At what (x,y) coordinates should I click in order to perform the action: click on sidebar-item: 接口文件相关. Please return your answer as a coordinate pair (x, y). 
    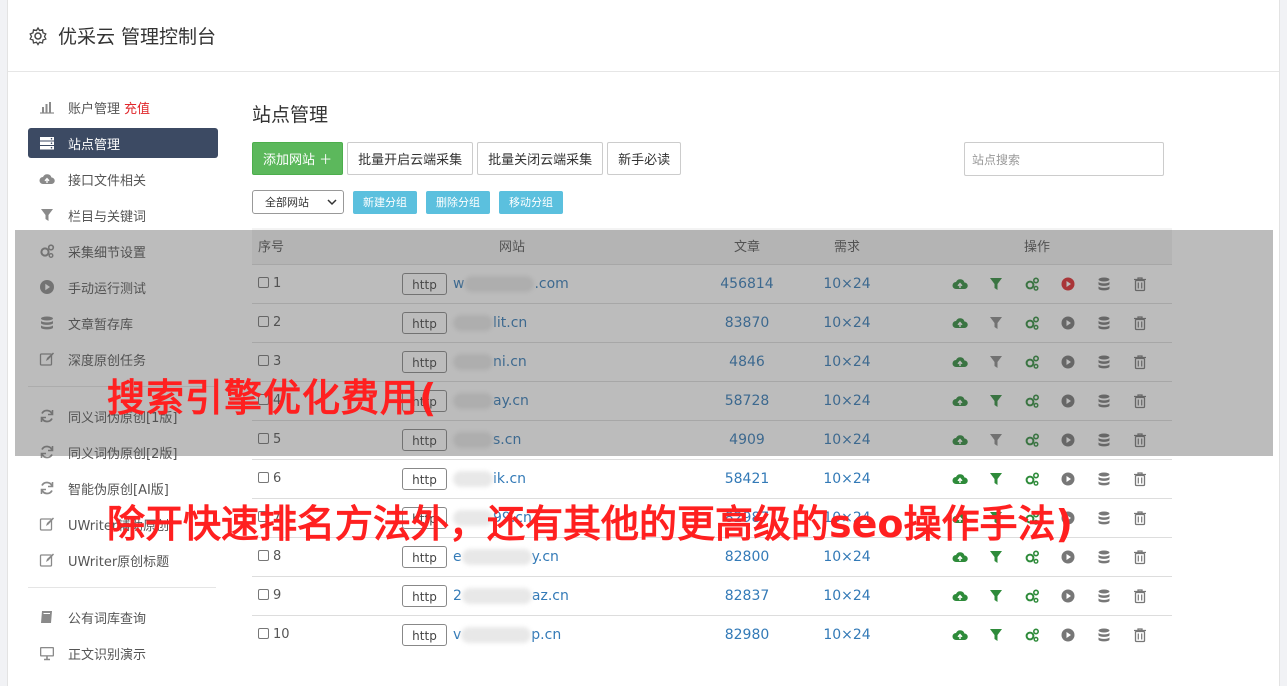
    Looking at the image, I should click on (123, 179).